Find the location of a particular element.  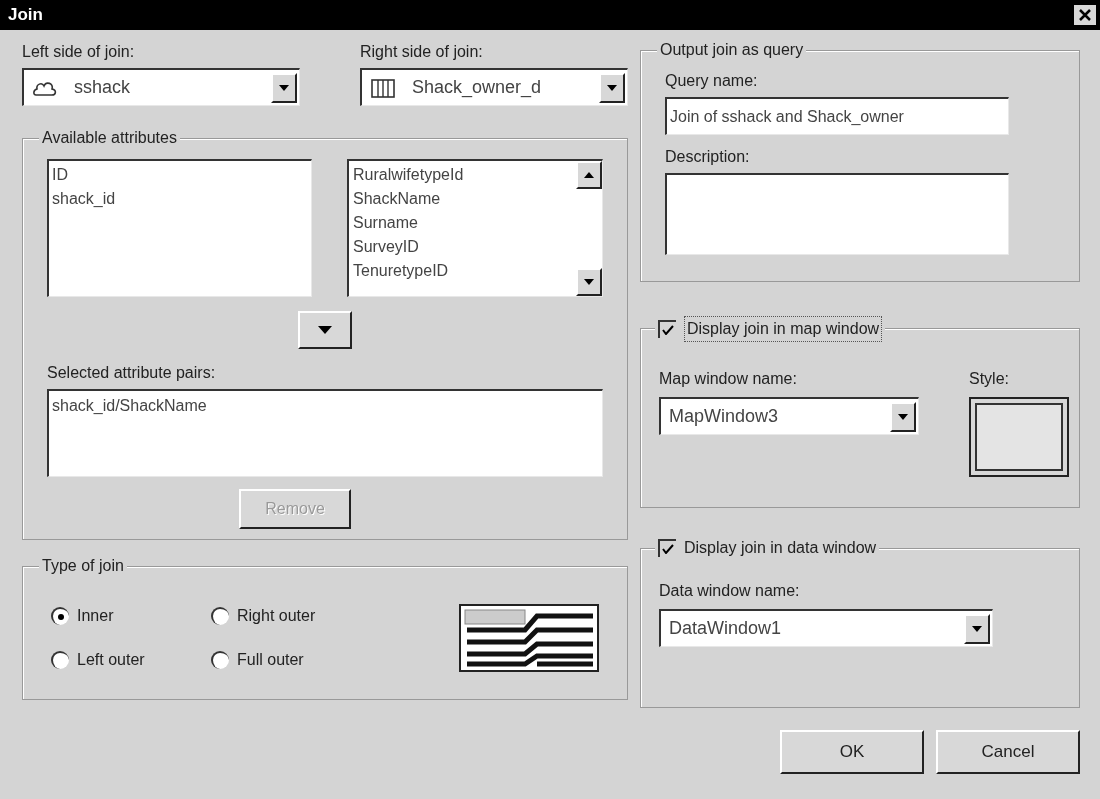

list-item: ShackName is located at coordinates (464, 199).